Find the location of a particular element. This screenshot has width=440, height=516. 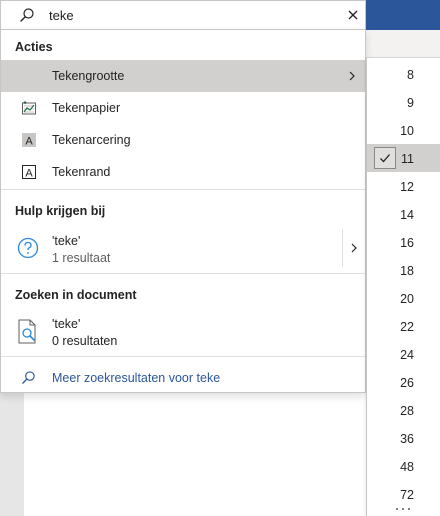

font-size-value: 11 is located at coordinates (407, 159).